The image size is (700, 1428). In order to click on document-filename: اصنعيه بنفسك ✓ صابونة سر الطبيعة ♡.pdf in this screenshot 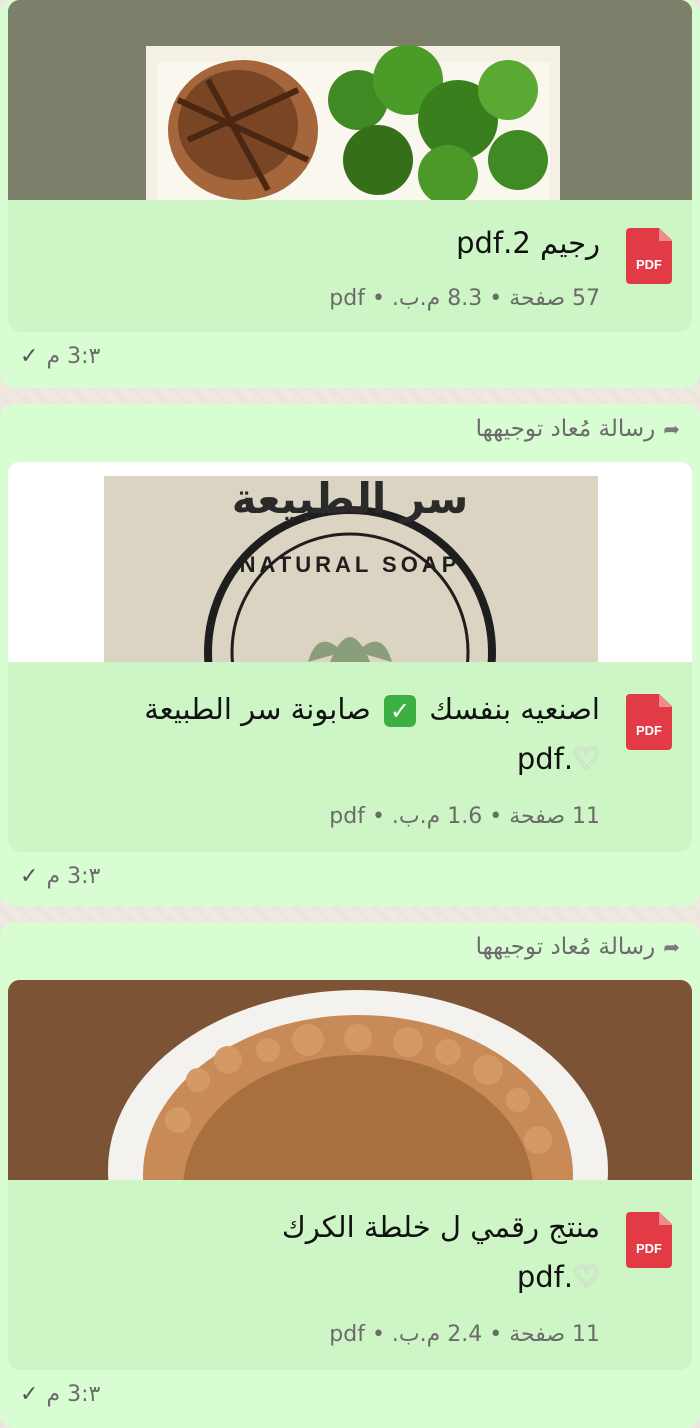, I will do `click(305, 734)`.